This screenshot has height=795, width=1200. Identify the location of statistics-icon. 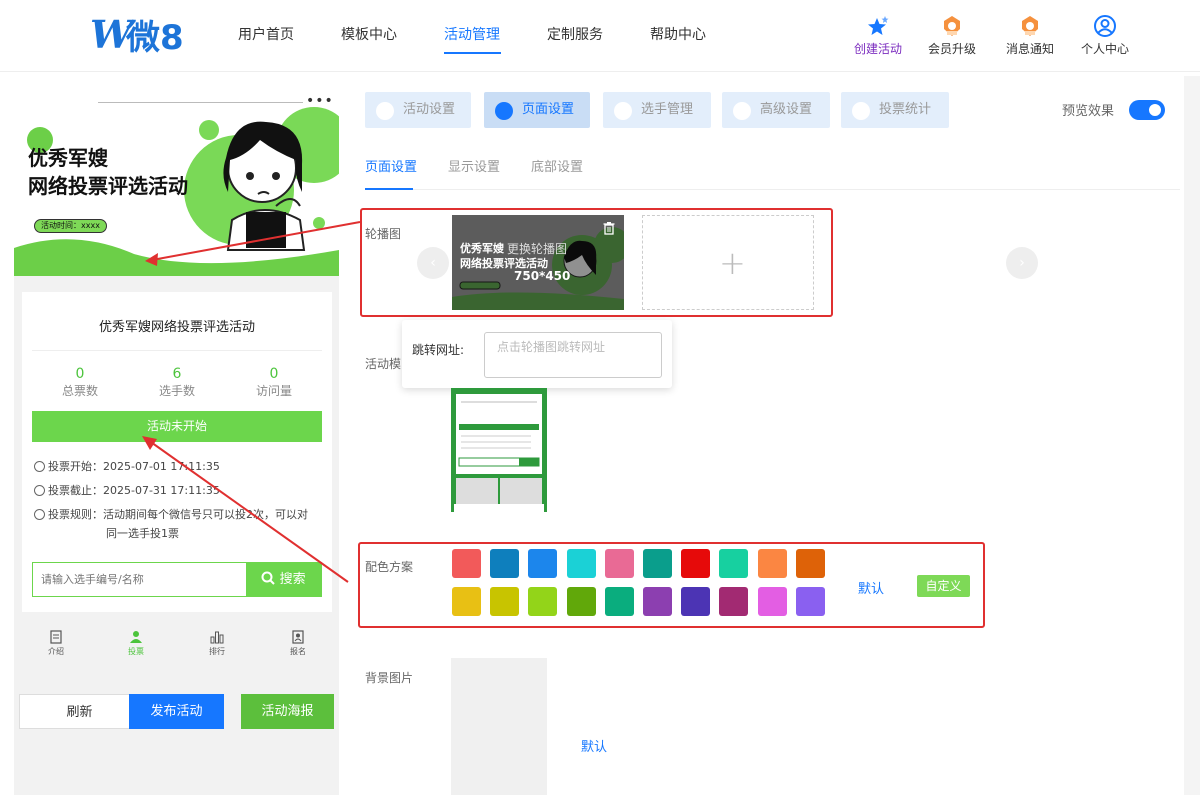
(861, 111).